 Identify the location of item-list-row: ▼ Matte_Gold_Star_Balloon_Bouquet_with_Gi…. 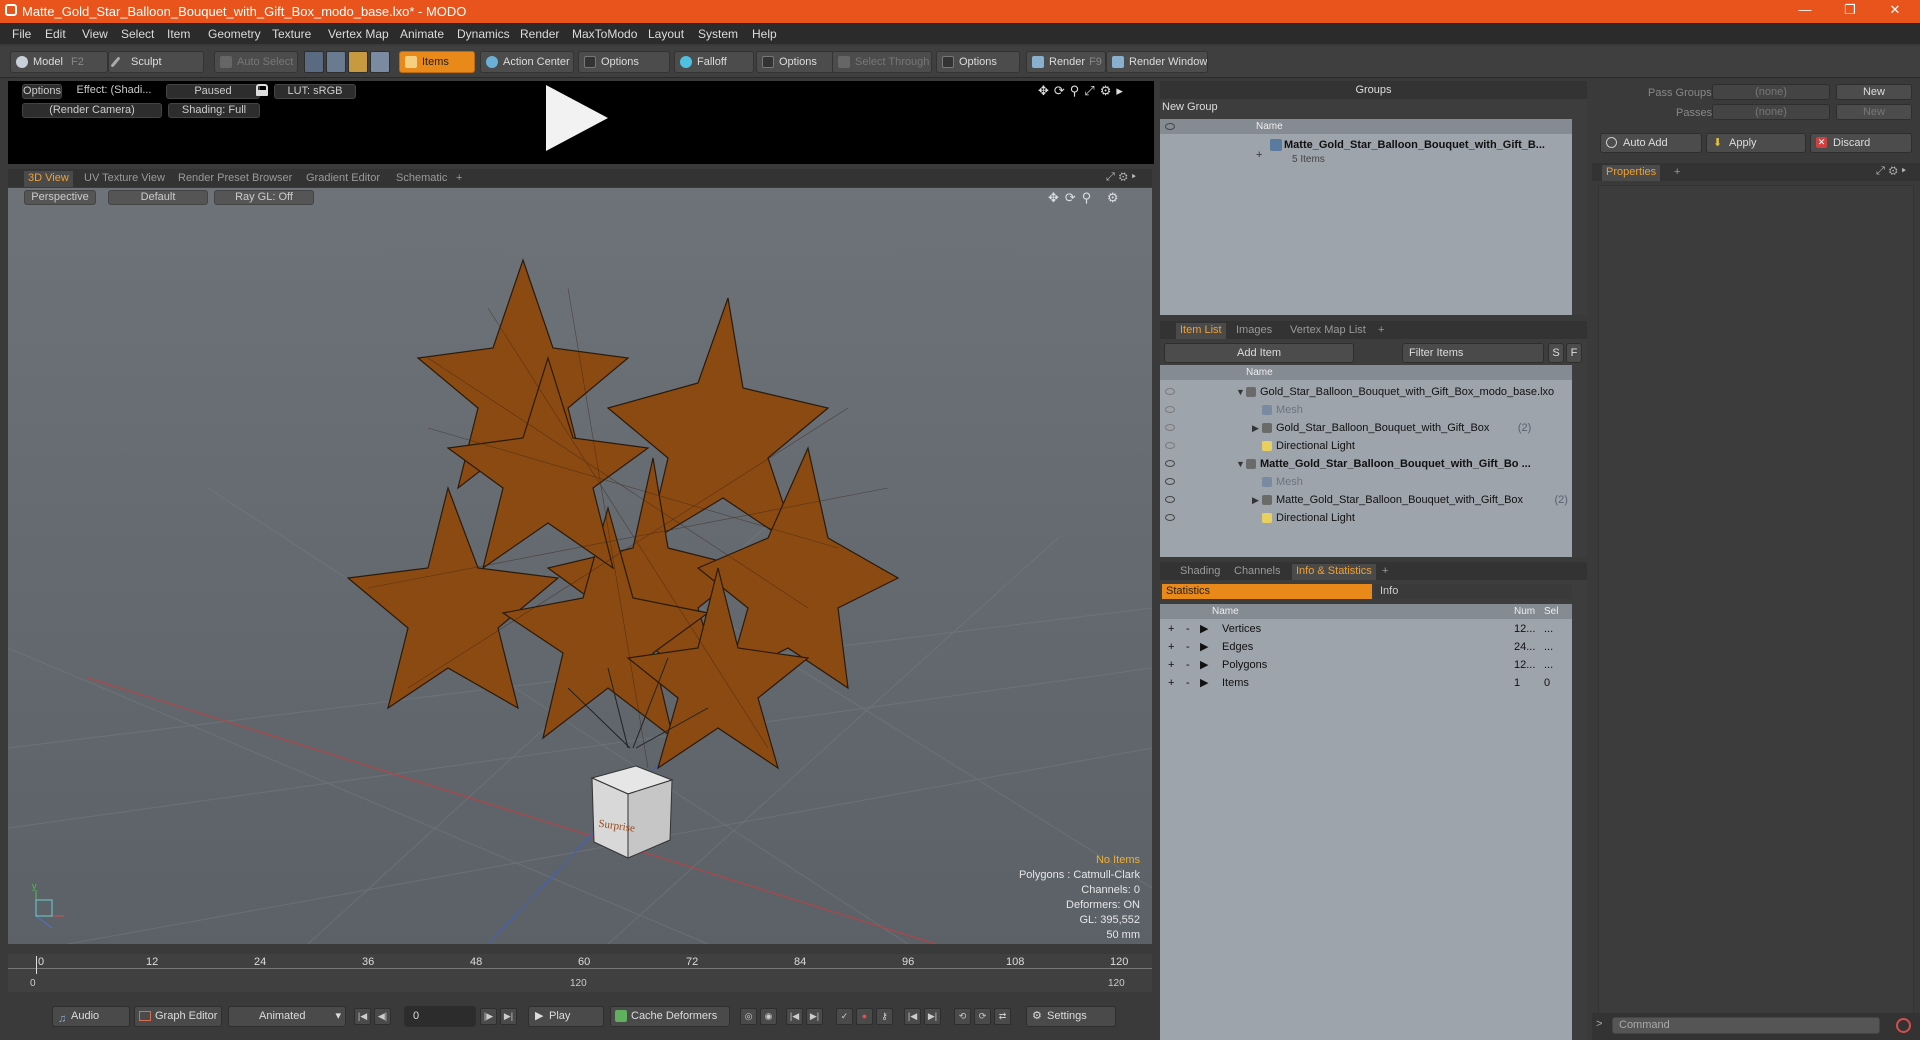
(1366, 464).